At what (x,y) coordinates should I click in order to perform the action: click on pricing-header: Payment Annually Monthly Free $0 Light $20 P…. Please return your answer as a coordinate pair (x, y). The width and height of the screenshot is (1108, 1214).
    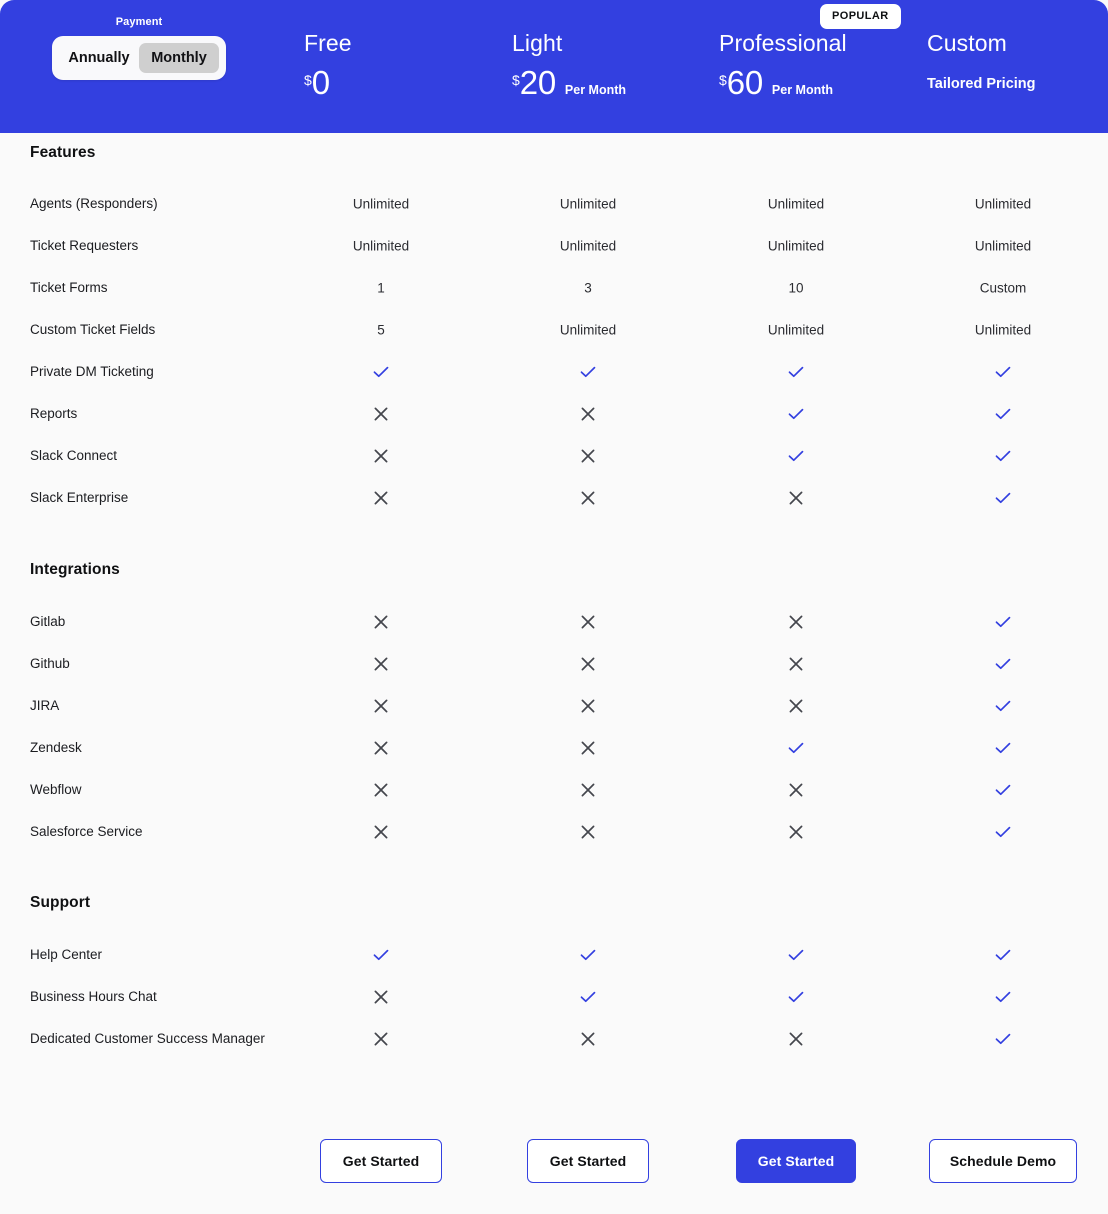
    Looking at the image, I should click on (554, 66).